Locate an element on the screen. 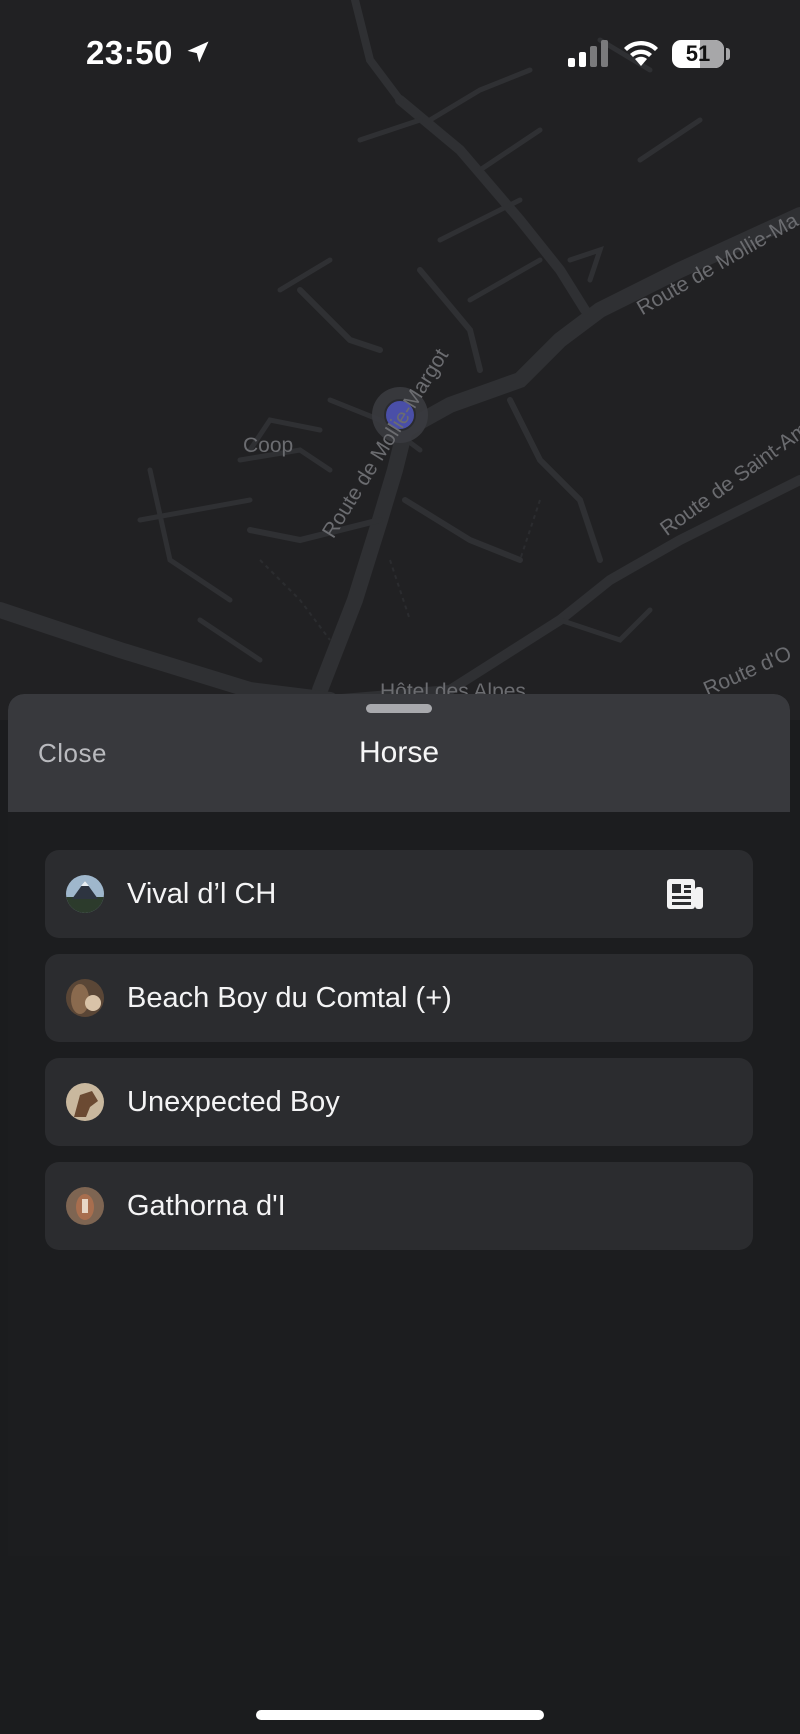  report-icon is located at coordinates (685, 894).